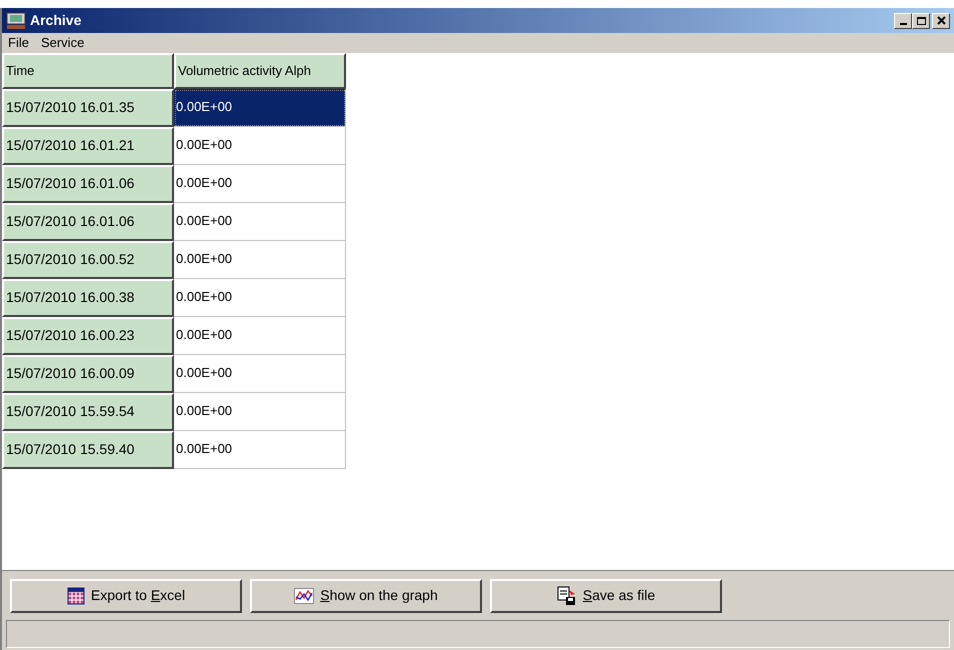 This screenshot has width=954, height=650. Describe the element at coordinates (88, 298) in the screenshot. I see `row-header: 15/07/2010 16.00.38` at that location.